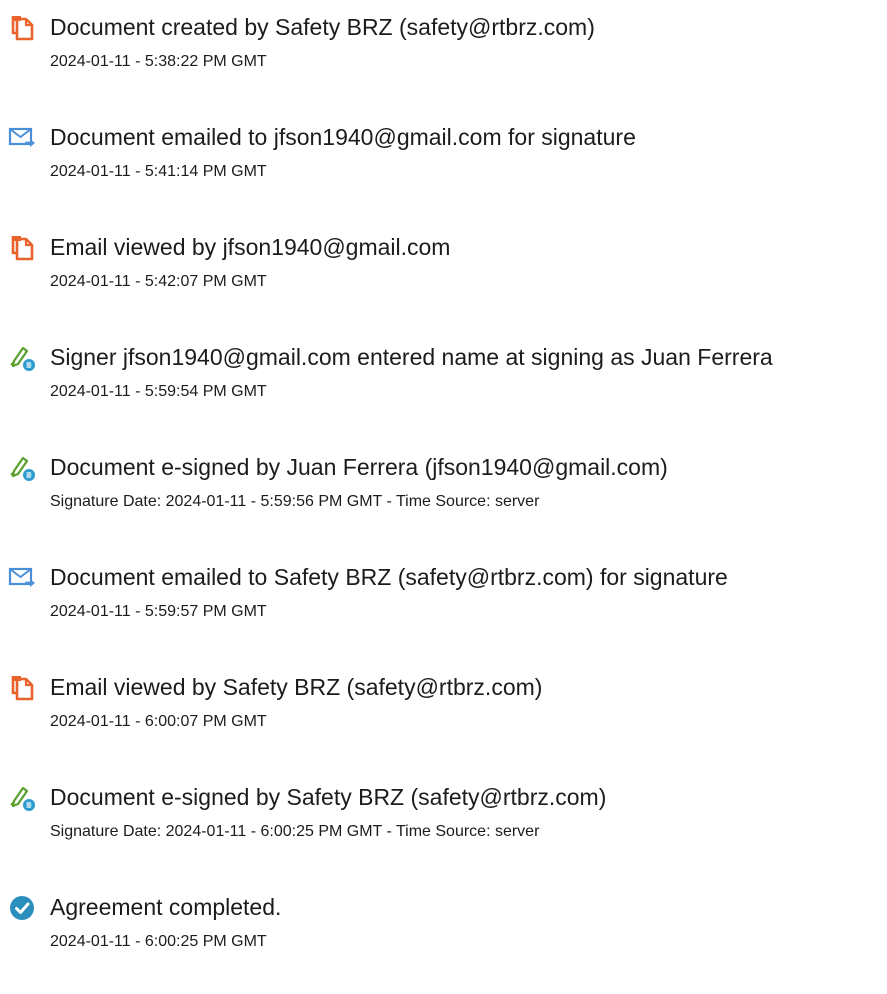  Describe the element at coordinates (166, 907) in the screenshot. I see `event-title: Agreement completed.` at that location.